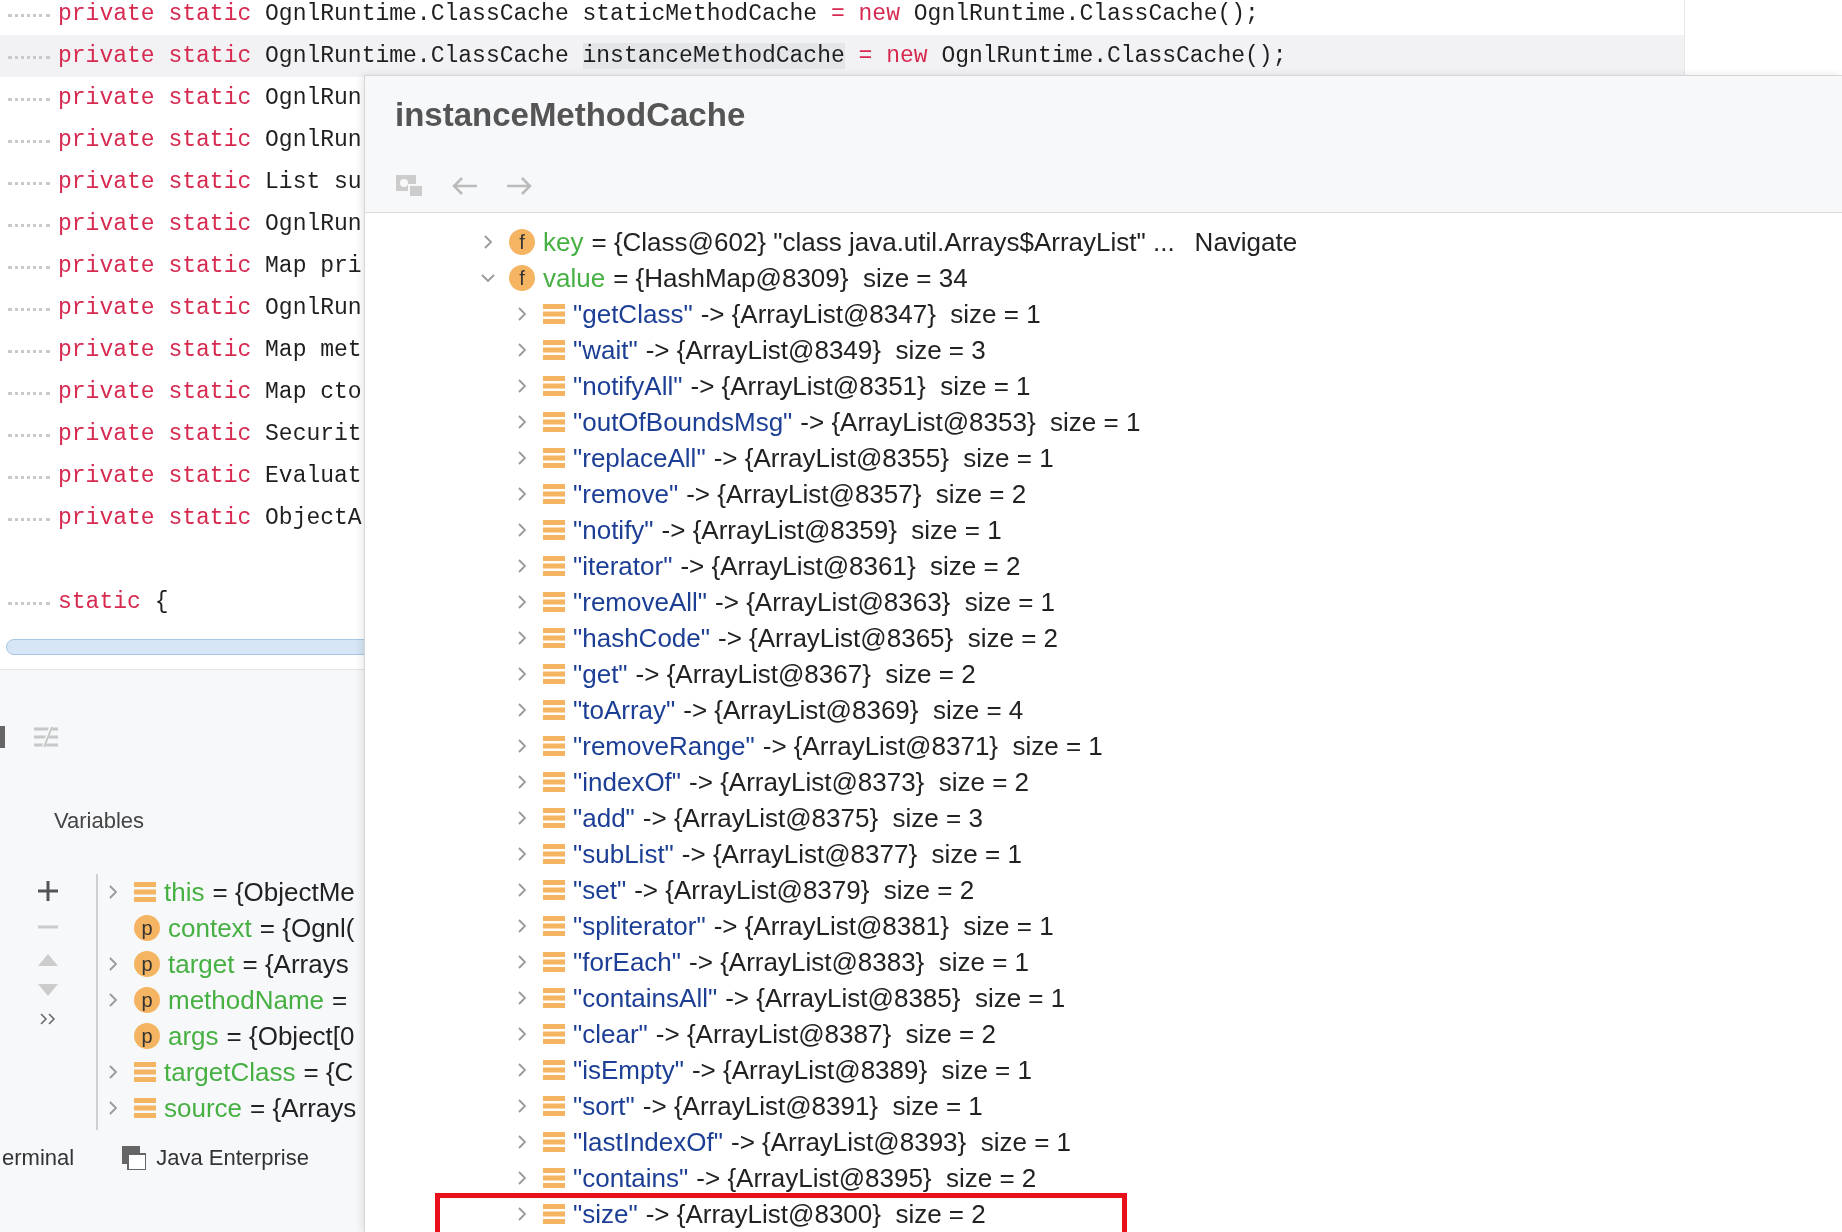 This screenshot has width=1842, height=1232. I want to click on map-key: "toArray", so click(624, 710).